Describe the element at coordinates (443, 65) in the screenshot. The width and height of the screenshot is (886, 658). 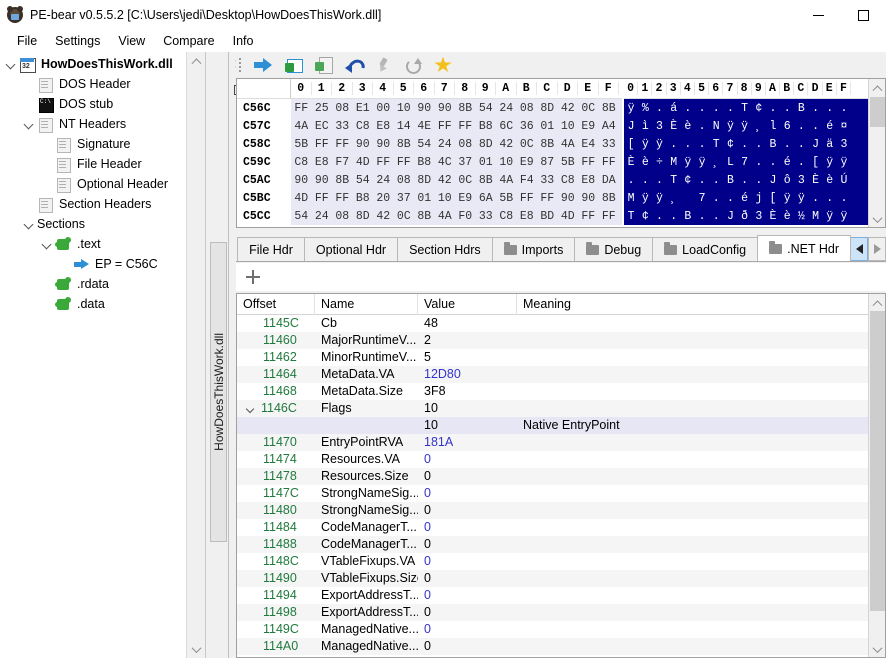
I see `favorite-button` at that location.